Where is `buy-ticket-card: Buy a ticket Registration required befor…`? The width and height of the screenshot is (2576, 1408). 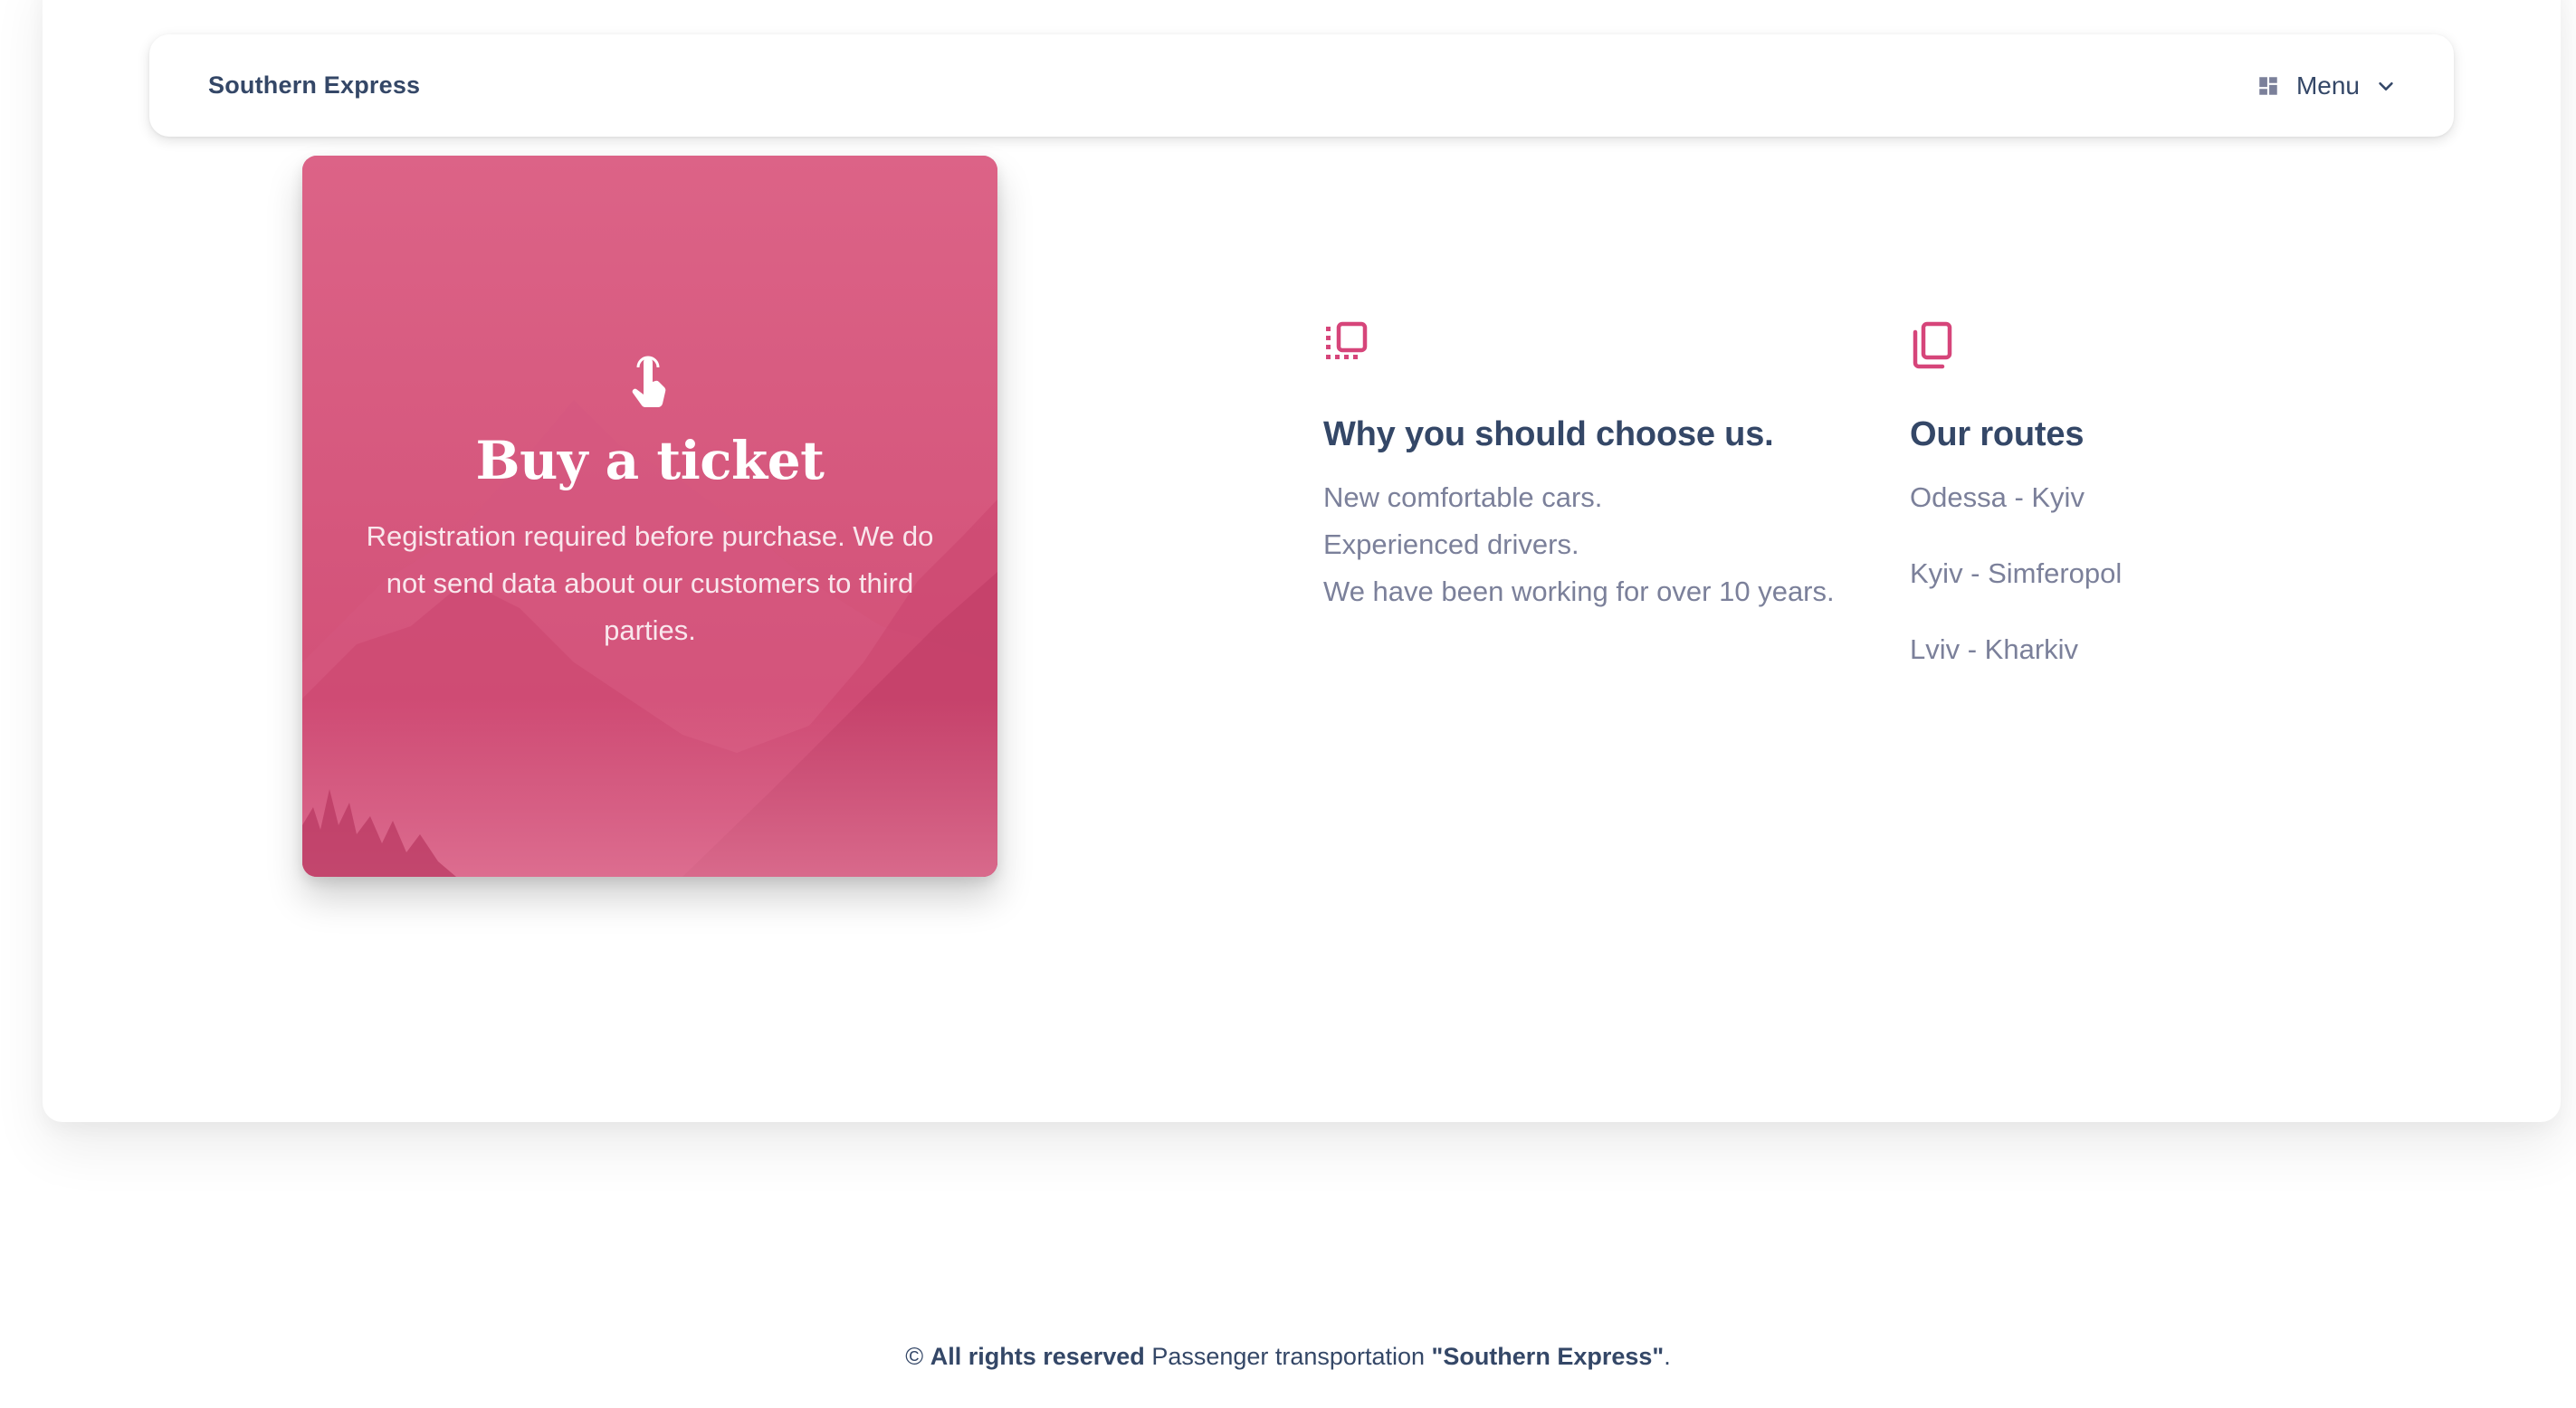 buy-ticket-card: Buy a ticket Registration required befor… is located at coordinates (650, 516).